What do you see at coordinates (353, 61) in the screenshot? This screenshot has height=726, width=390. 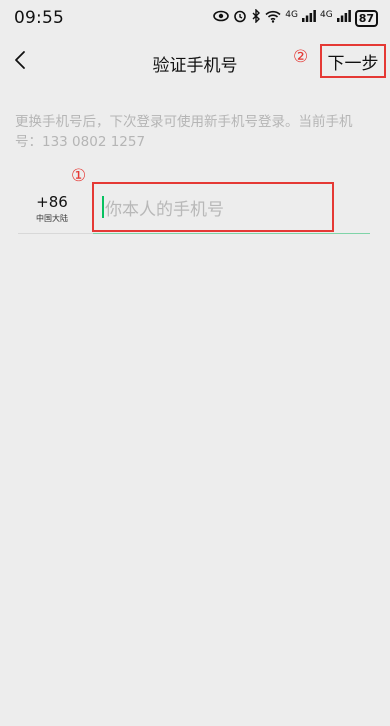 I see `next-step-button: 下一步` at bounding box center [353, 61].